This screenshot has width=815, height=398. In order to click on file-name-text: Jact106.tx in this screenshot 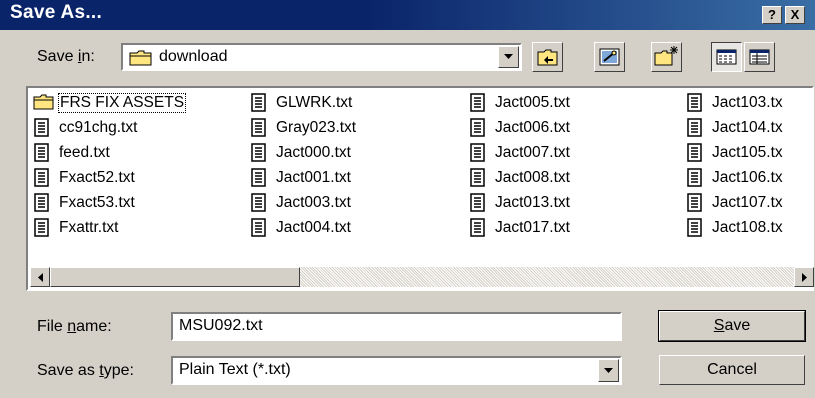, I will do `click(747, 177)`.